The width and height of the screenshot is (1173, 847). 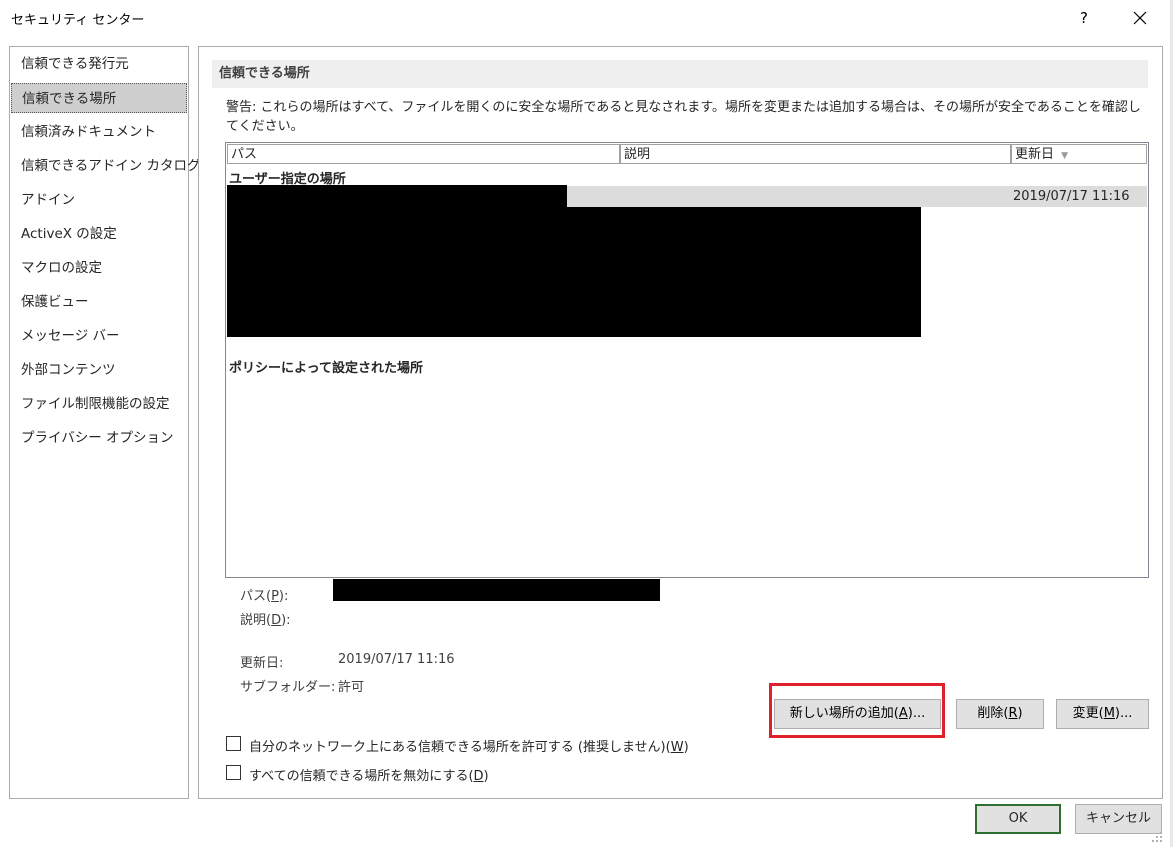 I want to click on subfolders-value: 許可, so click(x=351, y=687).